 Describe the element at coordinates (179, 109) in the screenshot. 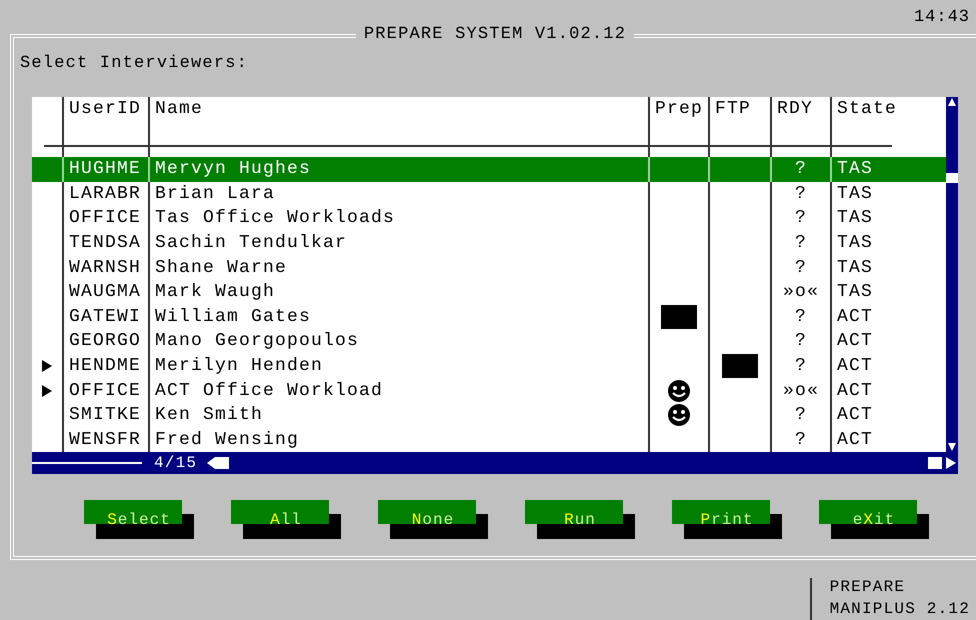

I see `column-header: Name` at that location.